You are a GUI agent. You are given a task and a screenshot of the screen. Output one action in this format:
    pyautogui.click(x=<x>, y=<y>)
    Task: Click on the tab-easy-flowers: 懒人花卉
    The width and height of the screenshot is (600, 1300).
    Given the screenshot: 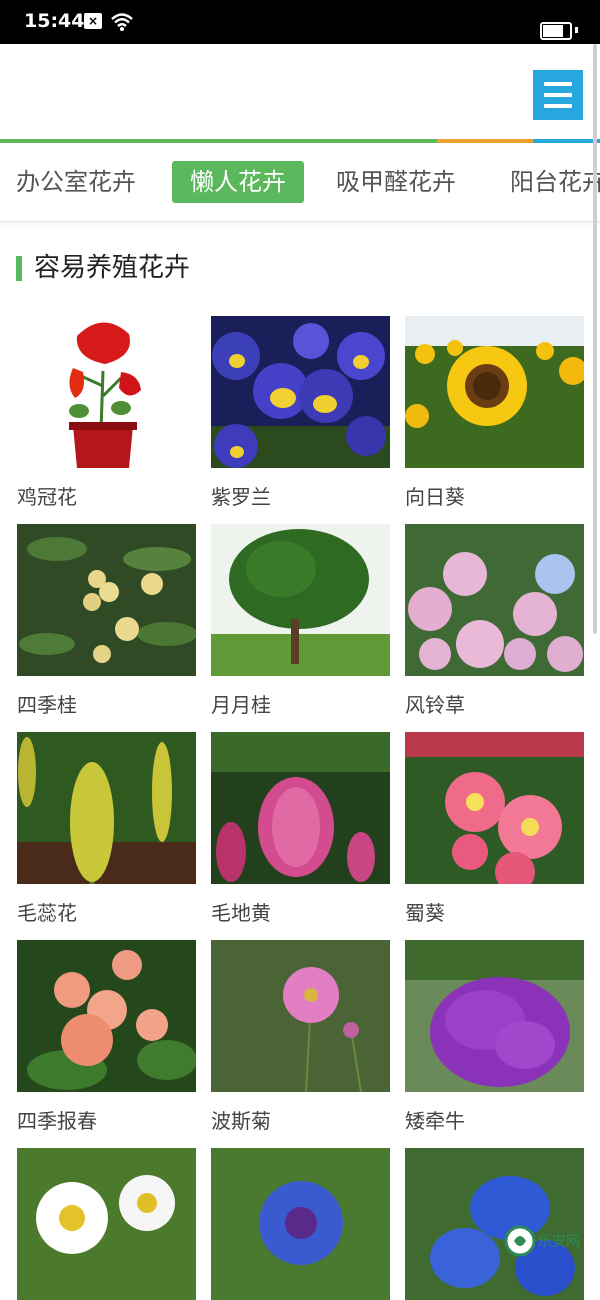 What is the action you would take?
    pyautogui.click(x=238, y=182)
    